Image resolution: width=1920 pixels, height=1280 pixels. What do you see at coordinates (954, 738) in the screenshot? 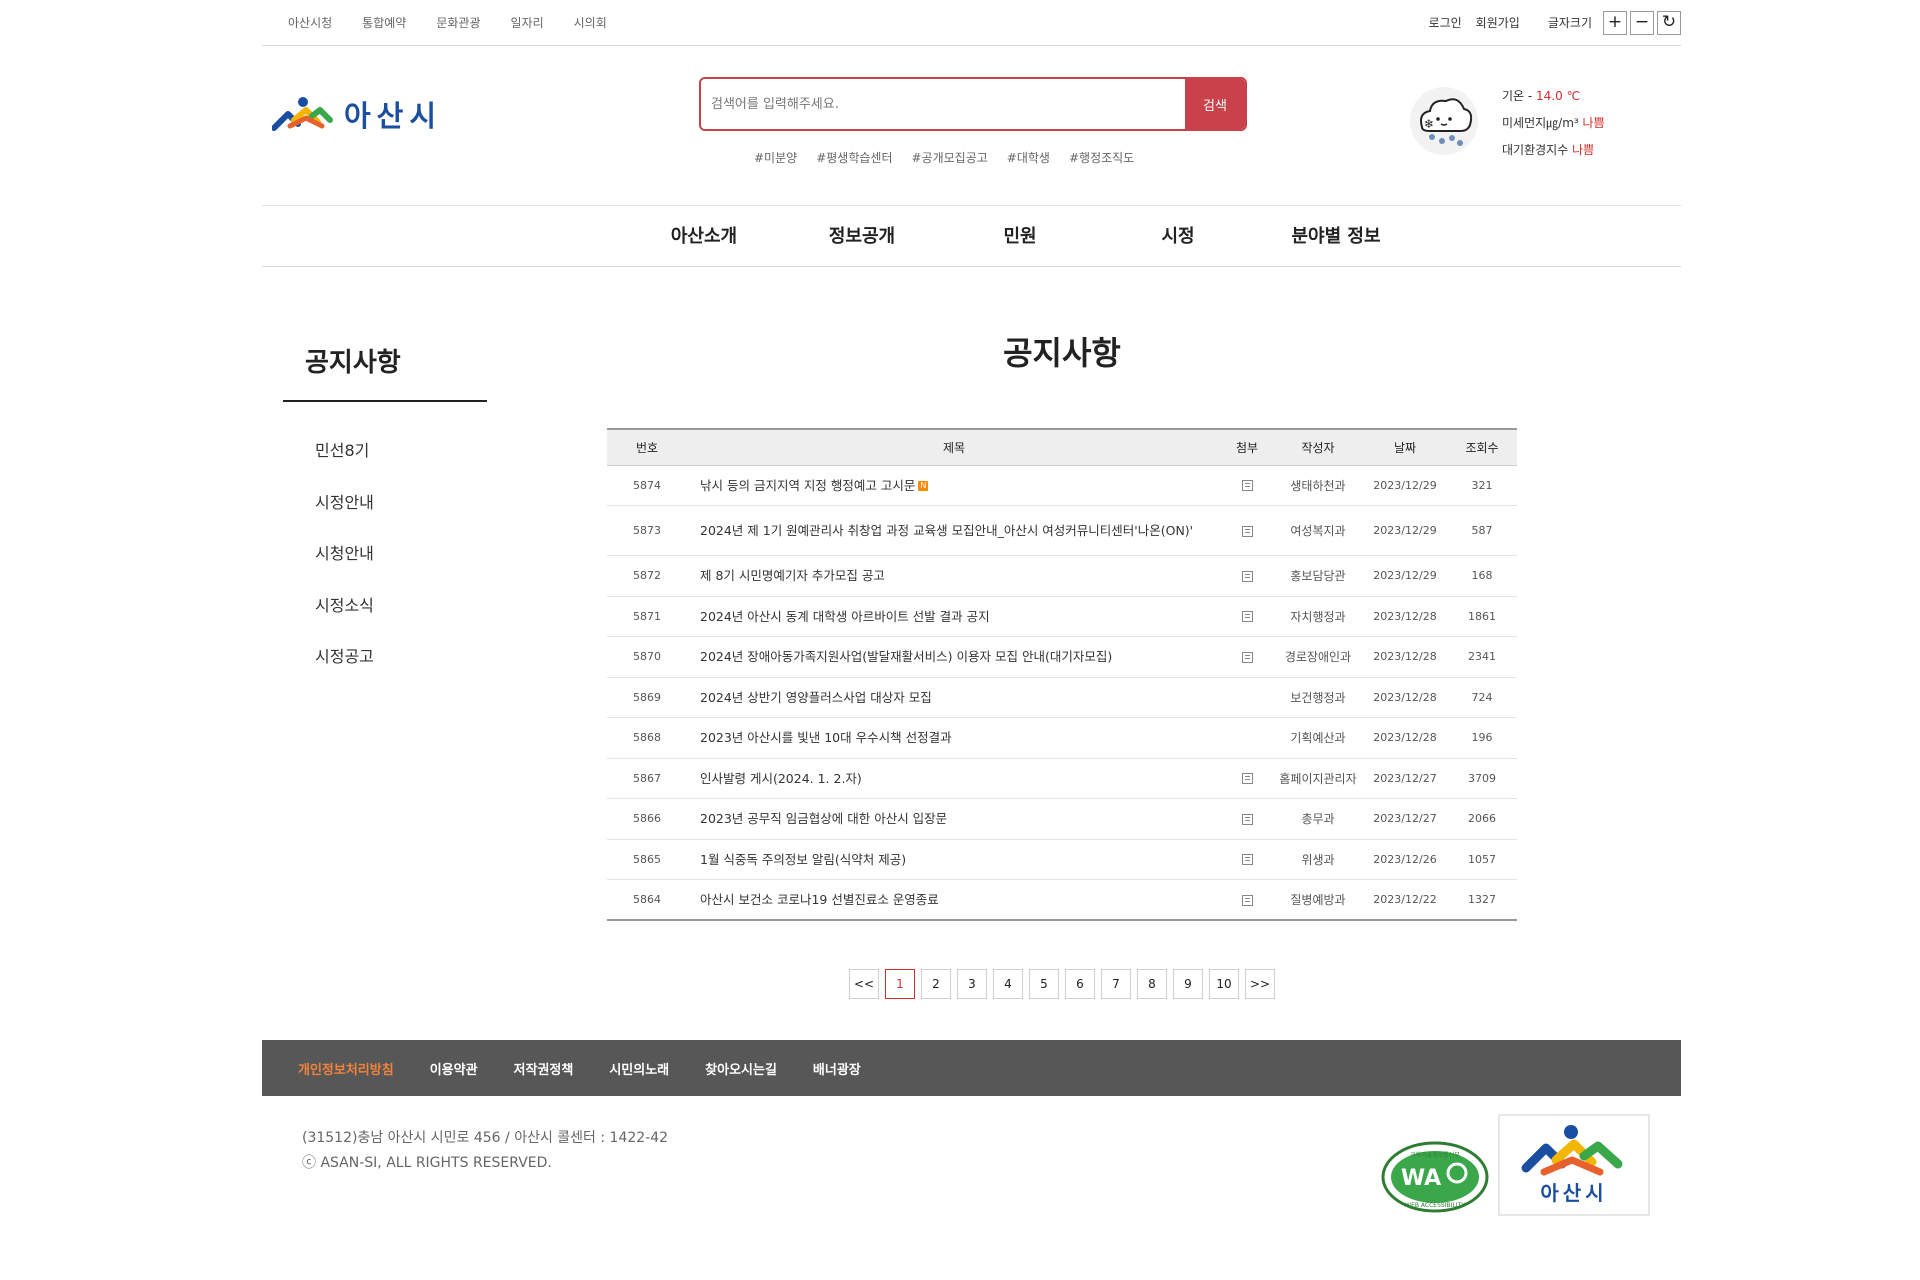
I see `post-title-cell: 2023년 아산시를 빛낸 10대 우수시책 선정결과` at bounding box center [954, 738].